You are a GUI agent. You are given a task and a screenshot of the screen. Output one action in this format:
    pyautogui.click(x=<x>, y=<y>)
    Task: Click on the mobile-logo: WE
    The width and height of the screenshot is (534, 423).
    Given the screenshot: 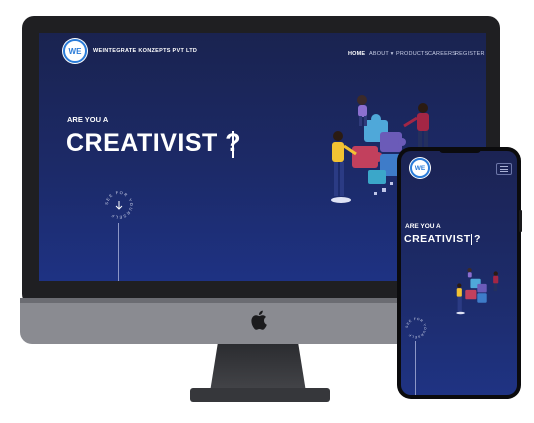 What is the action you would take?
    pyautogui.click(x=420, y=168)
    